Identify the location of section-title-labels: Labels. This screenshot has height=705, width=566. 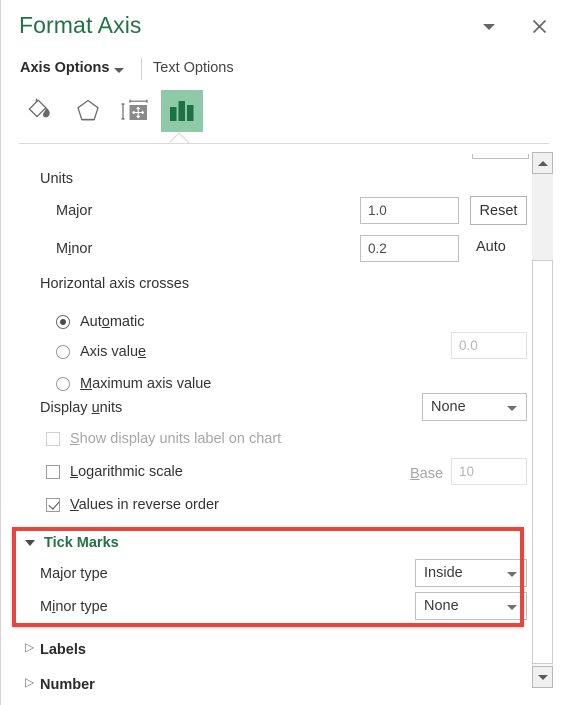
(63, 650).